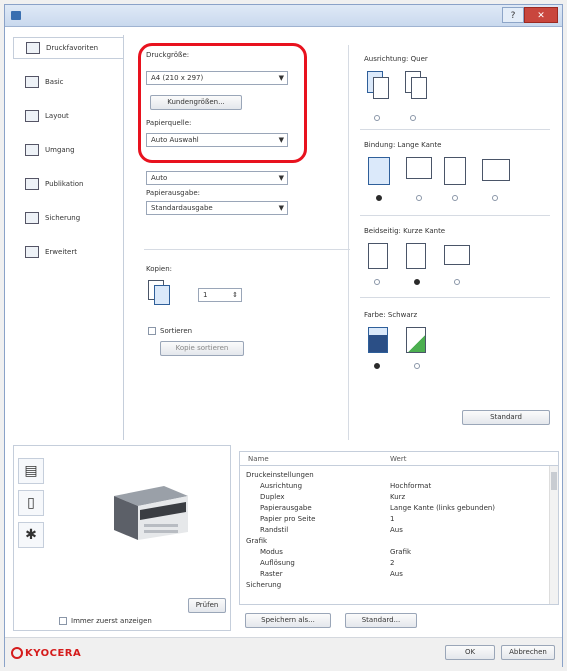 This screenshot has width=567, height=671. Describe the element at coordinates (457, 282) in the screenshot. I see `binding-radio-top` at that location.